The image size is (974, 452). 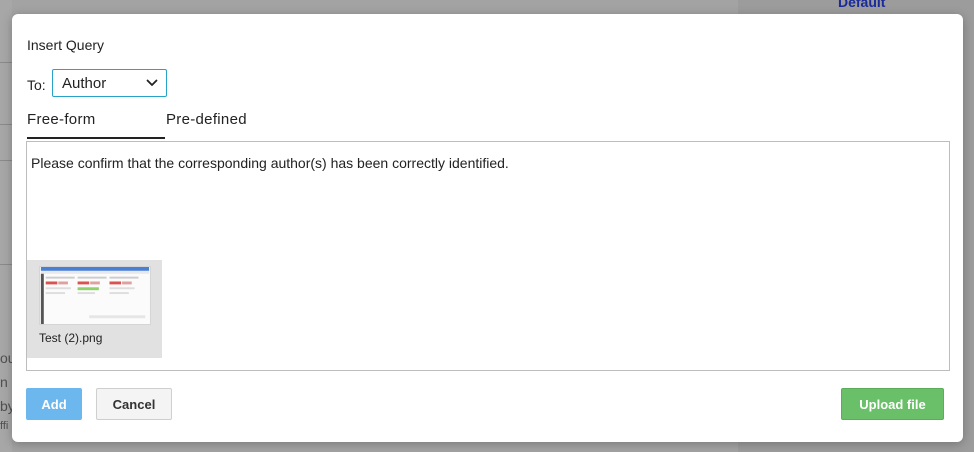 What do you see at coordinates (4, 426) in the screenshot?
I see `background-text-fragment: ffi` at bounding box center [4, 426].